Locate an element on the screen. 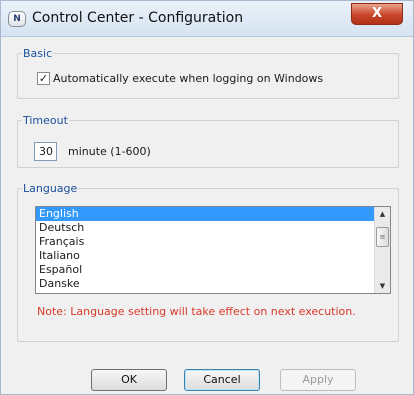  language-item: English is located at coordinates (205, 214).